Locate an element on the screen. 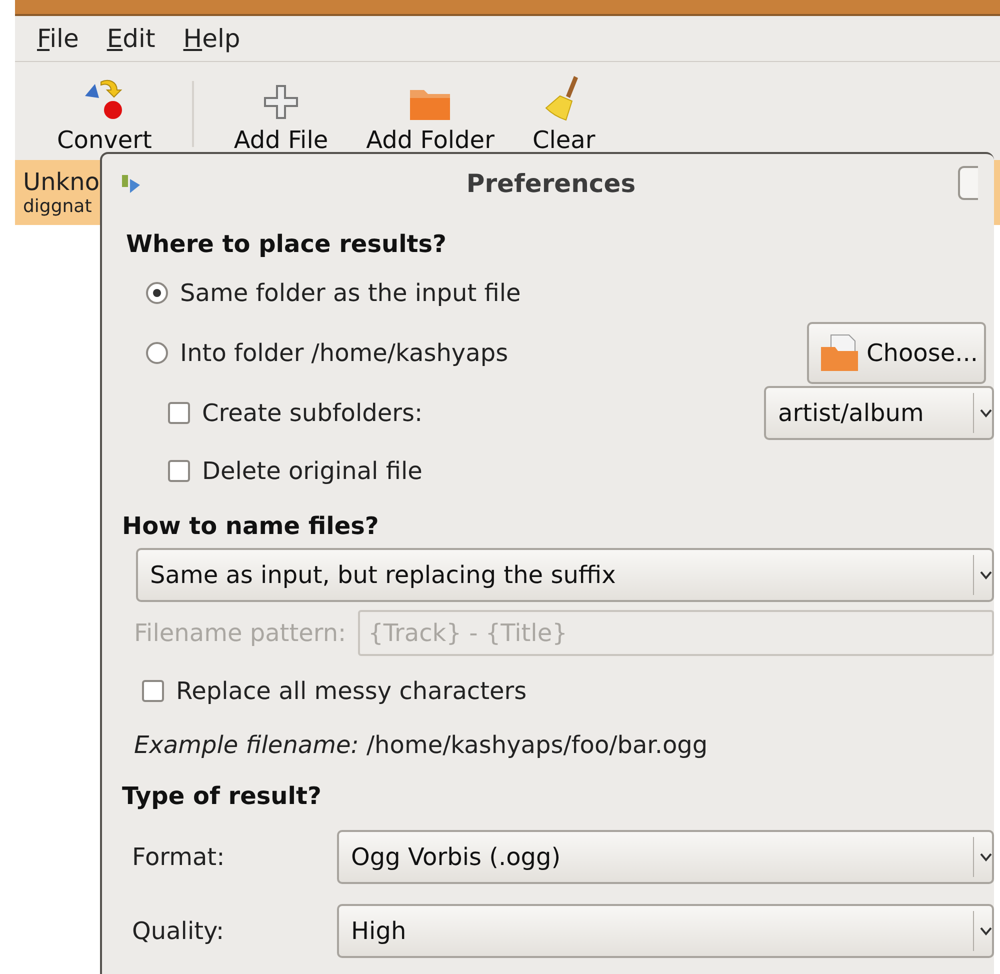 This screenshot has width=1000, height=974. file-title: Unkno is located at coordinates (61, 182).